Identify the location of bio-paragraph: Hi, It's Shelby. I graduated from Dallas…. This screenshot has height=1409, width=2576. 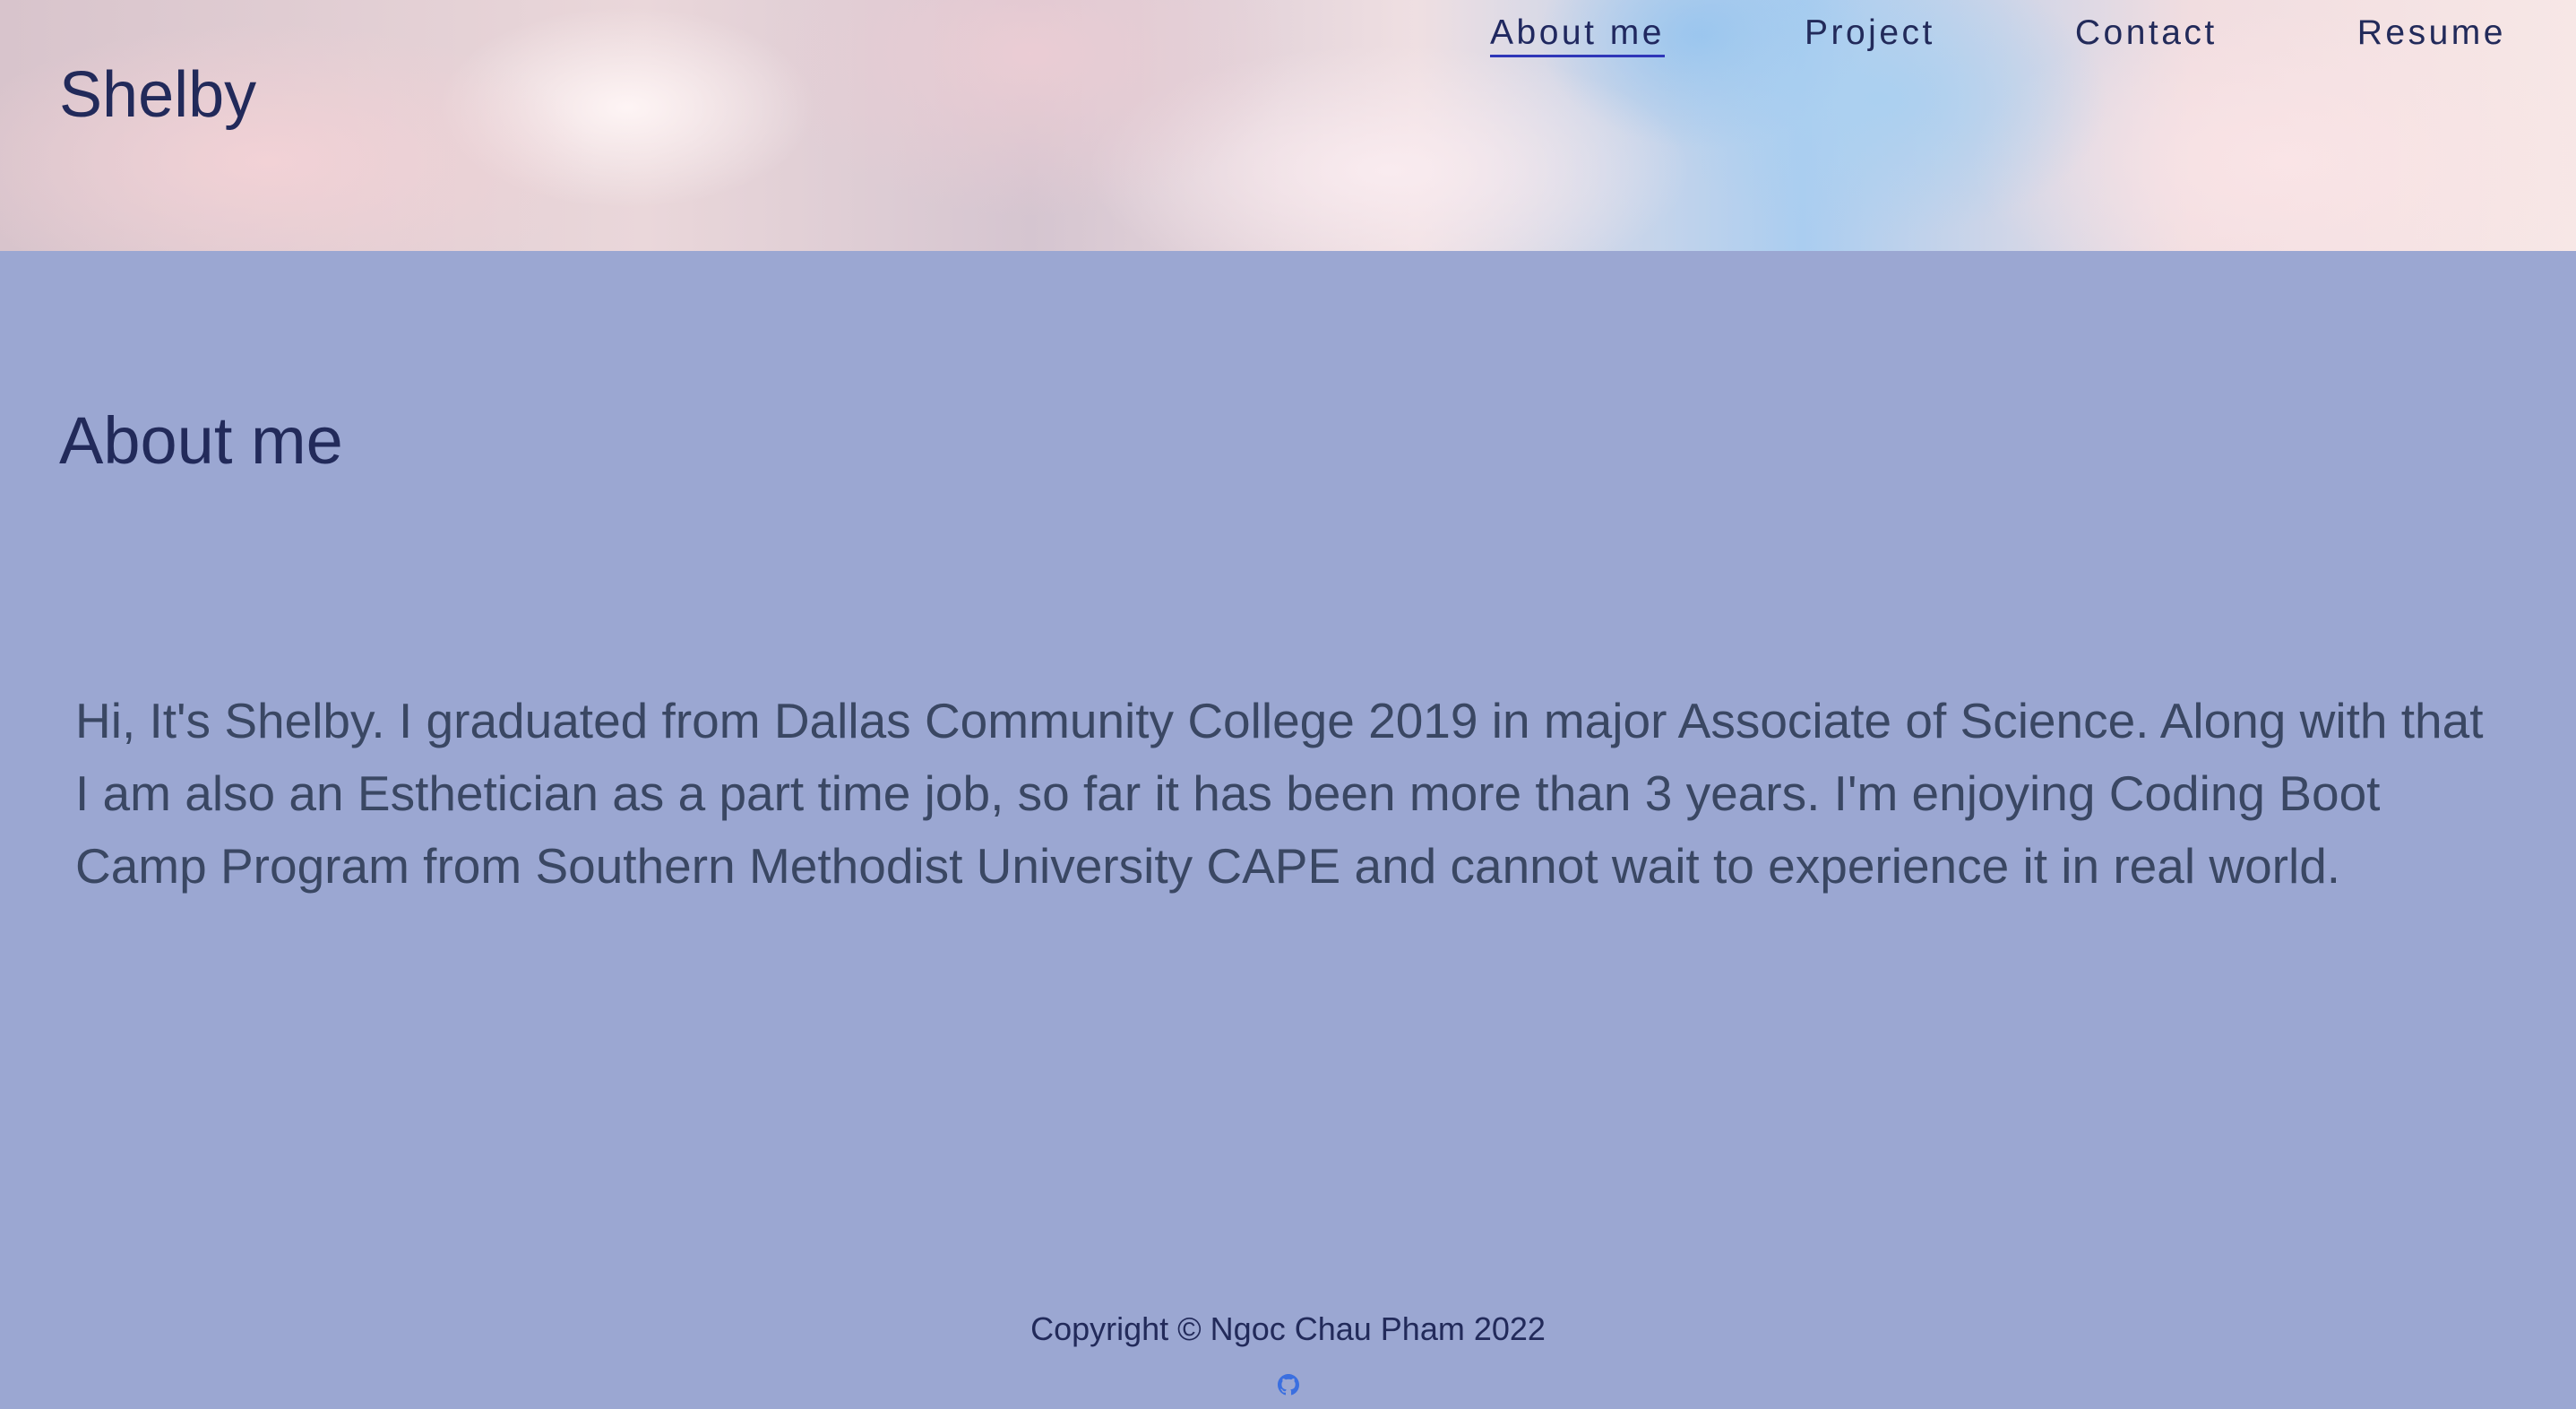
(1279, 793).